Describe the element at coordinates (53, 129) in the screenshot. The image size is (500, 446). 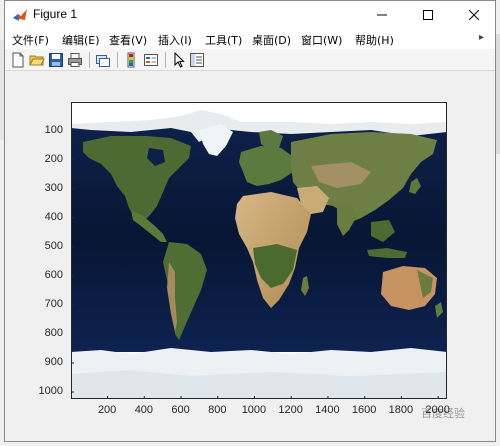
I see `y-tick-label: 100` at that location.